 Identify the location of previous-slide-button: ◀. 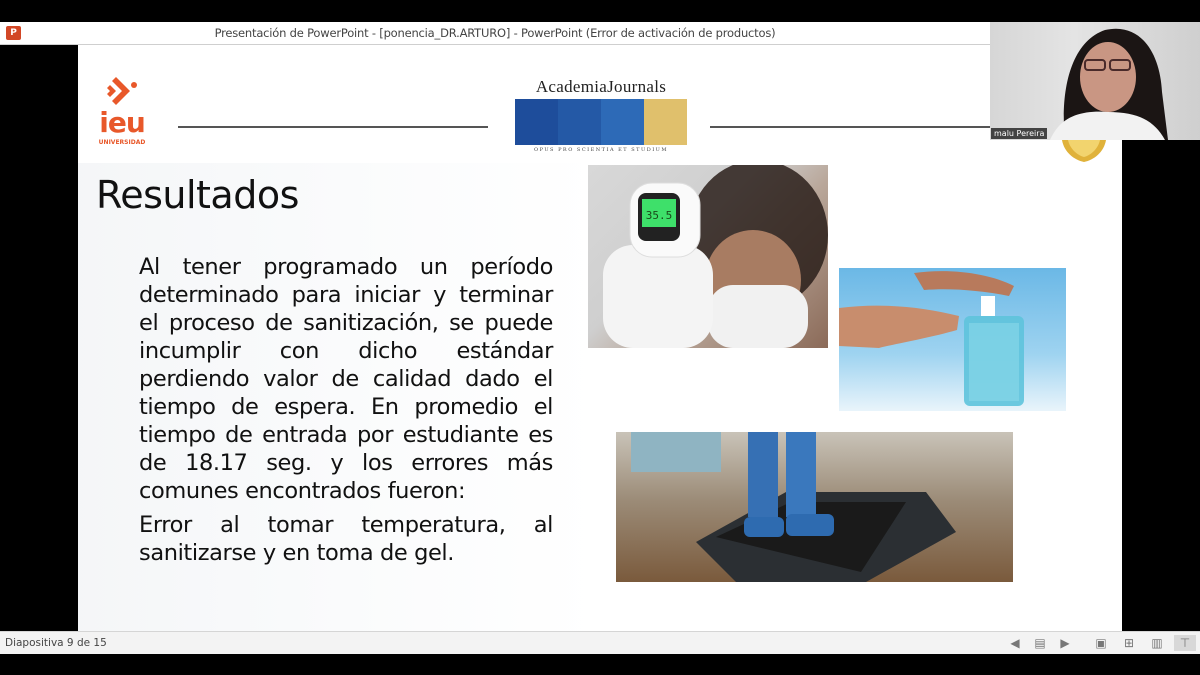
(1015, 643).